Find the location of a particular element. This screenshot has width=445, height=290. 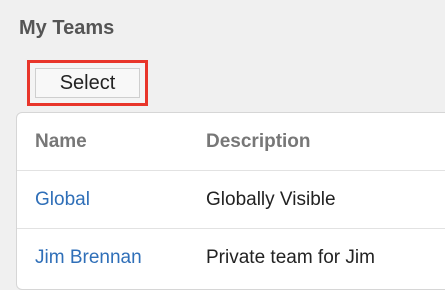

select-button-label: Select is located at coordinates (87, 82).